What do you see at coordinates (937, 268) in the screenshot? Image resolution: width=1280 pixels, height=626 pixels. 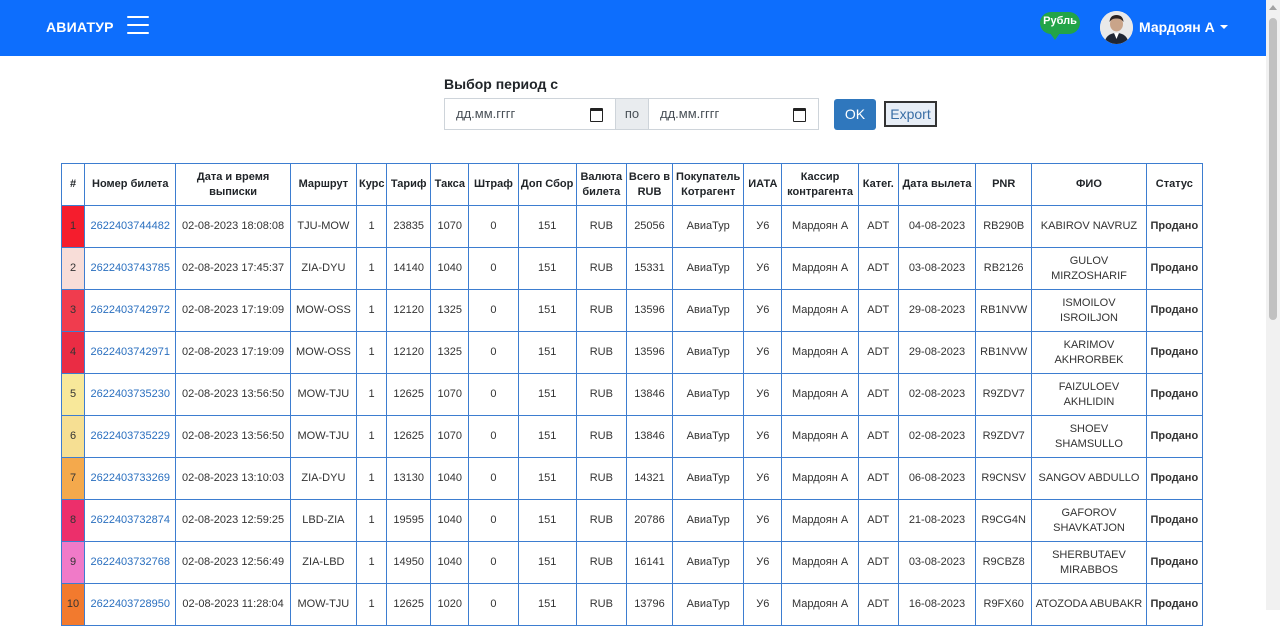 I see `departure-date-cell: 03-08-2023` at bounding box center [937, 268].